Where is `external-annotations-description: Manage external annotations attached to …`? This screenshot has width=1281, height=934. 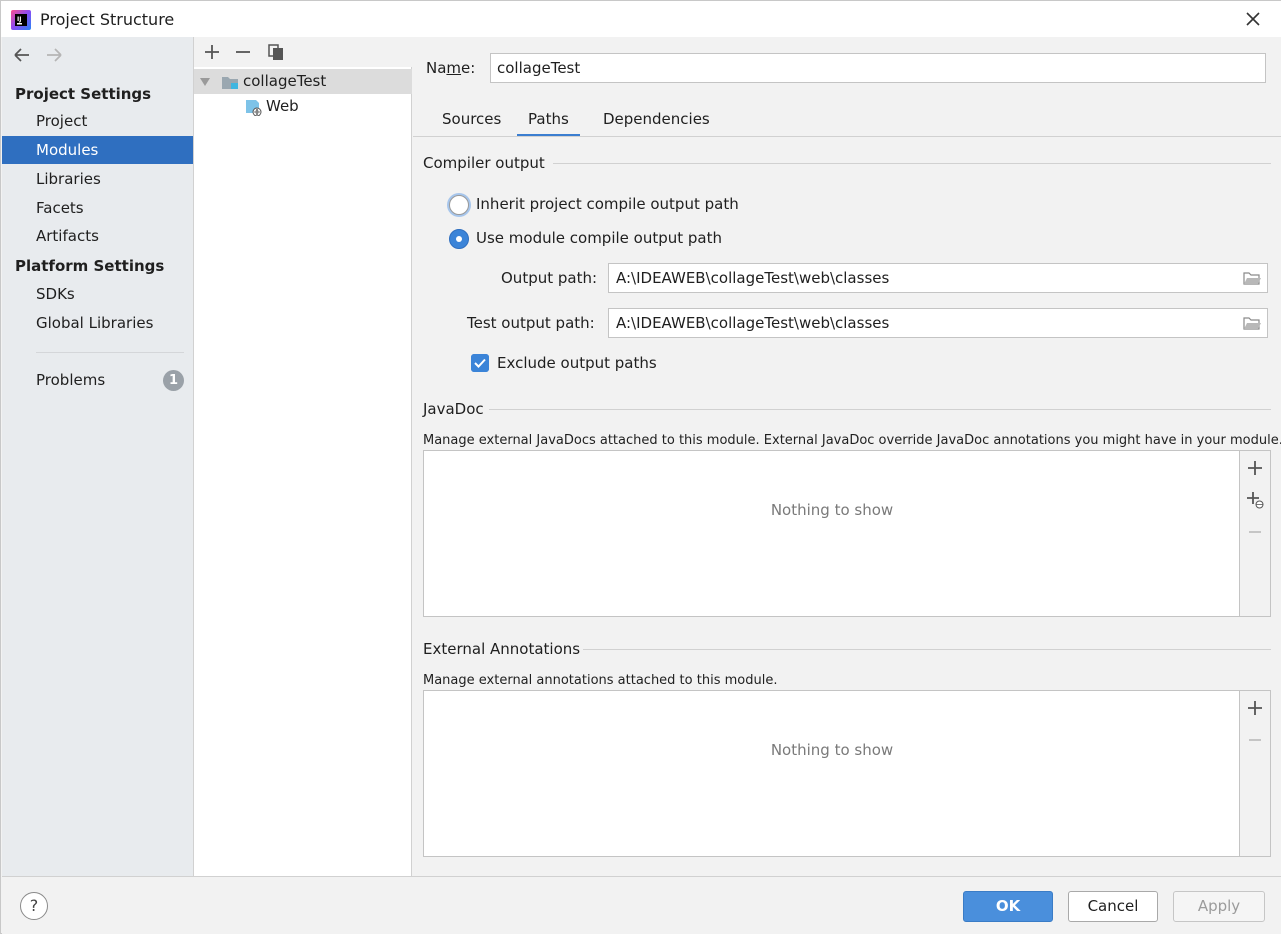 external-annotations-description: Manage external annotations attached to … is located at coordinates (600, 680).